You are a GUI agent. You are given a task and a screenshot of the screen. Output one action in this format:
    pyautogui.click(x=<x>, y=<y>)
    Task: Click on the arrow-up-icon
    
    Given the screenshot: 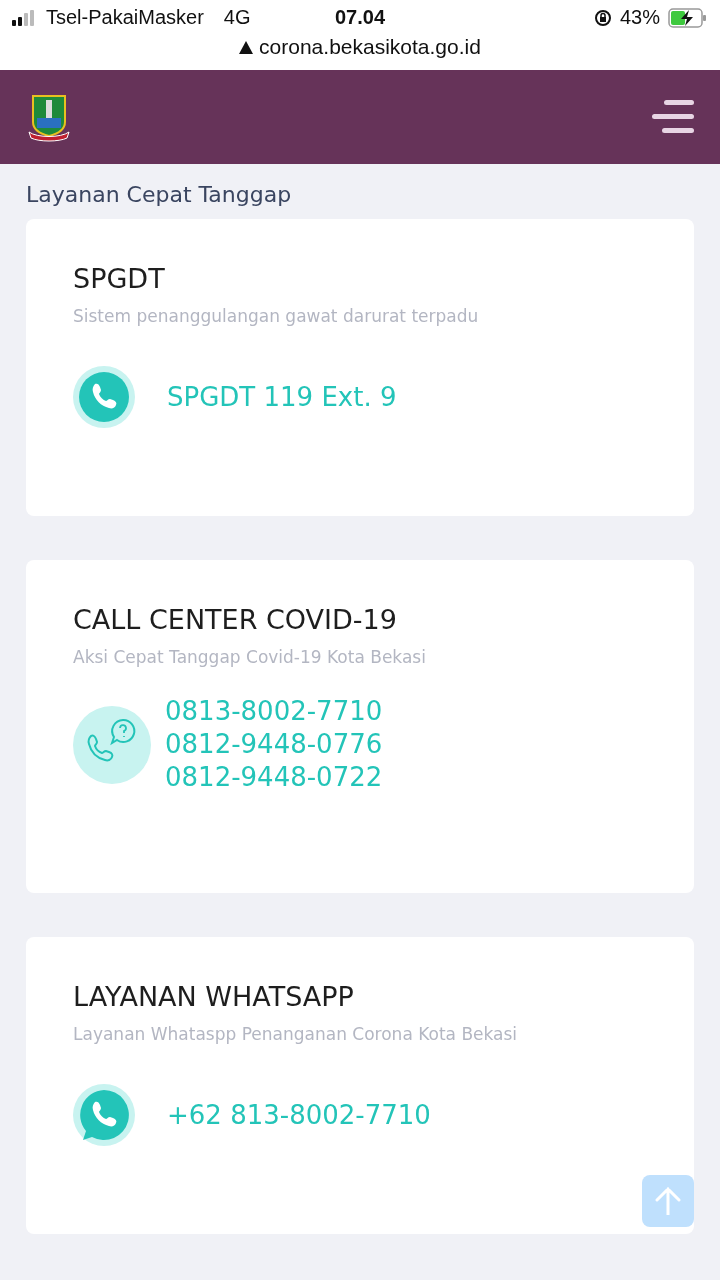 What is the action you would take?
    pyautogui.click(x=668, y=1201)
    